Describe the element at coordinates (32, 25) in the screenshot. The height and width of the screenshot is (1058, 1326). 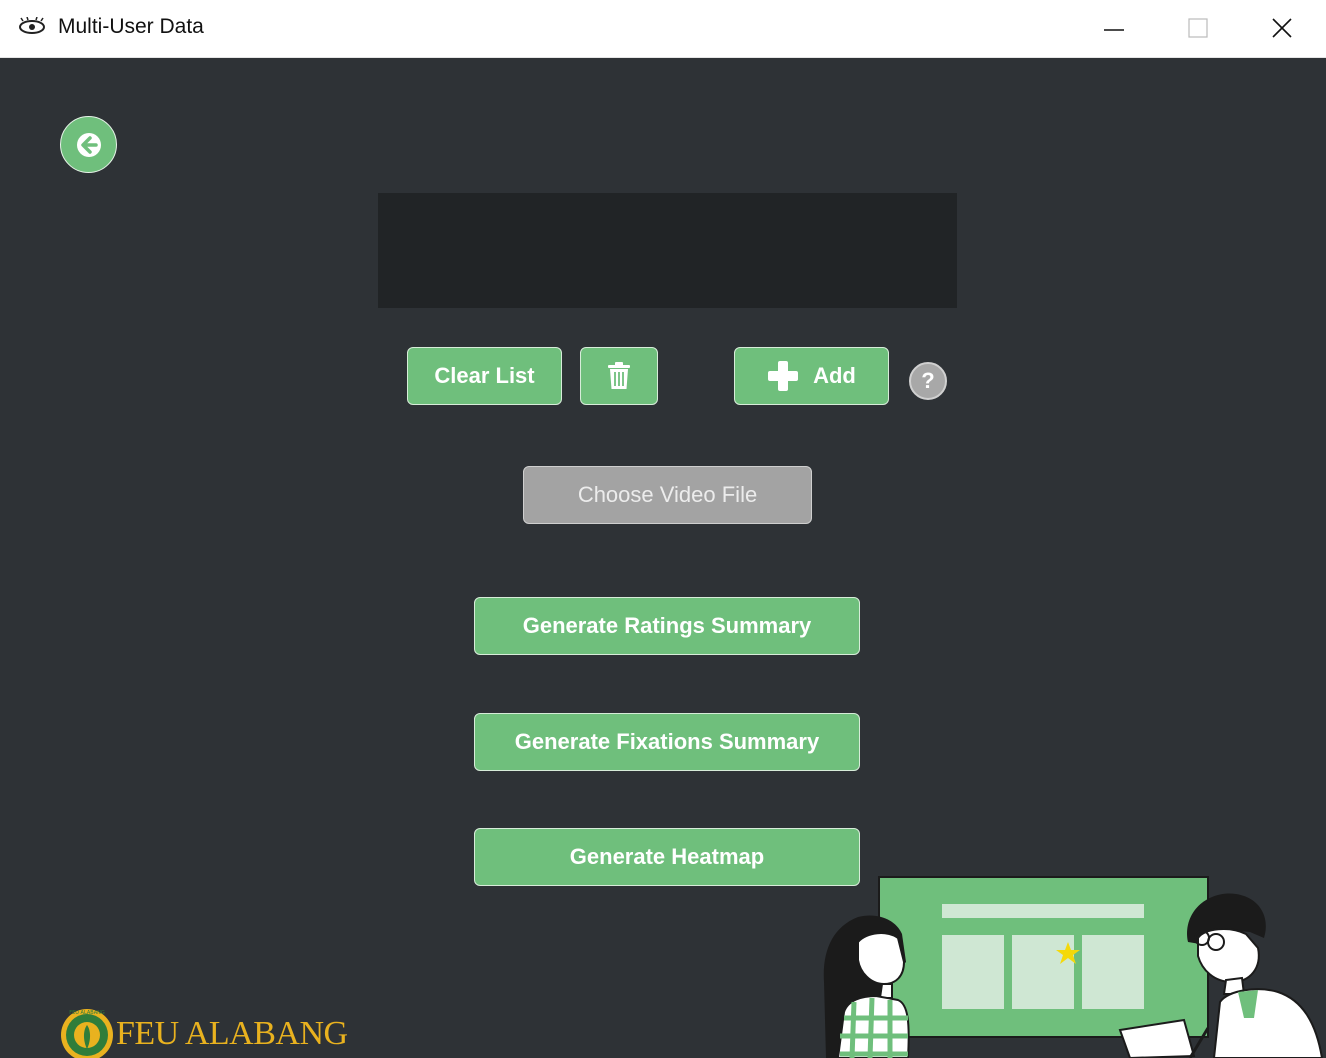
I see `eye-icon` at that location.